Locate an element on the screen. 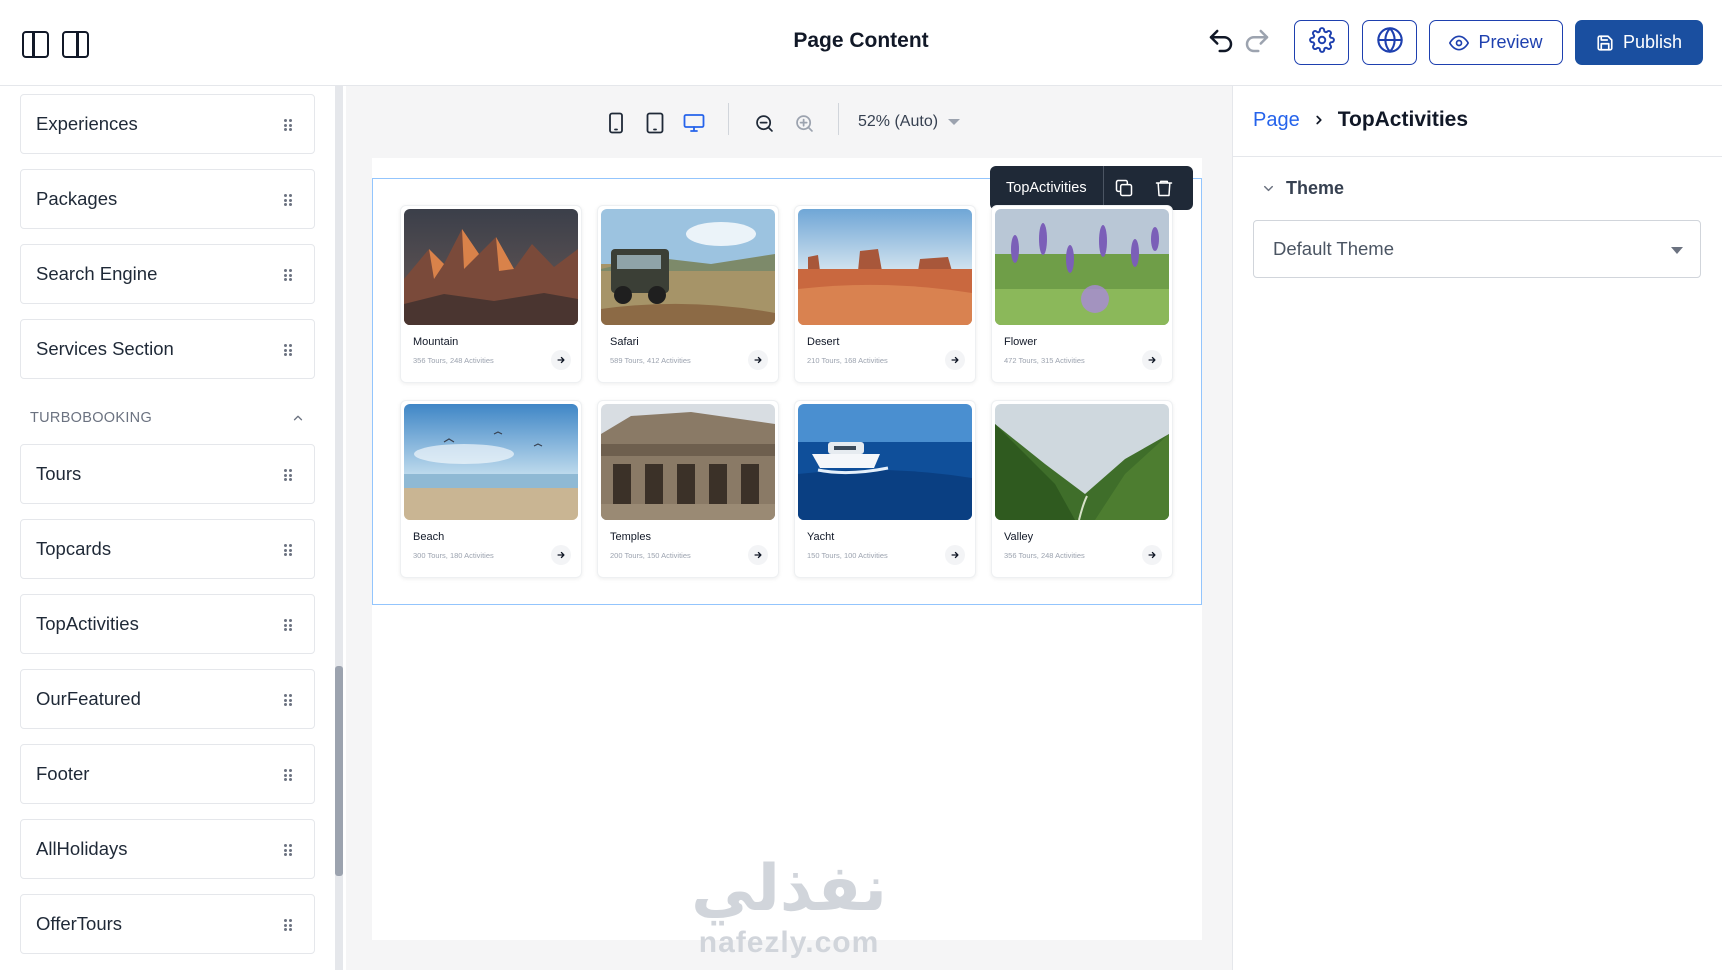  card-subtitle: 300 Tours, 180 Activities is located at coordinates (453, 555).